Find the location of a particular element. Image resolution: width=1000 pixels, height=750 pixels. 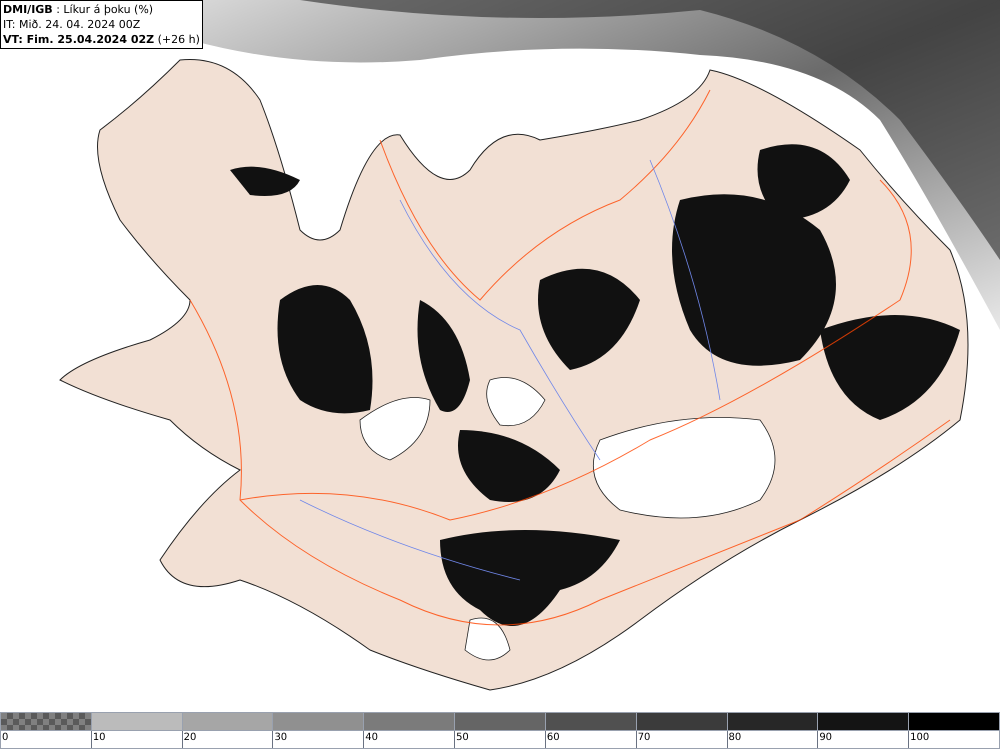

legend-label: 90 is located at coordinates (825, 737).